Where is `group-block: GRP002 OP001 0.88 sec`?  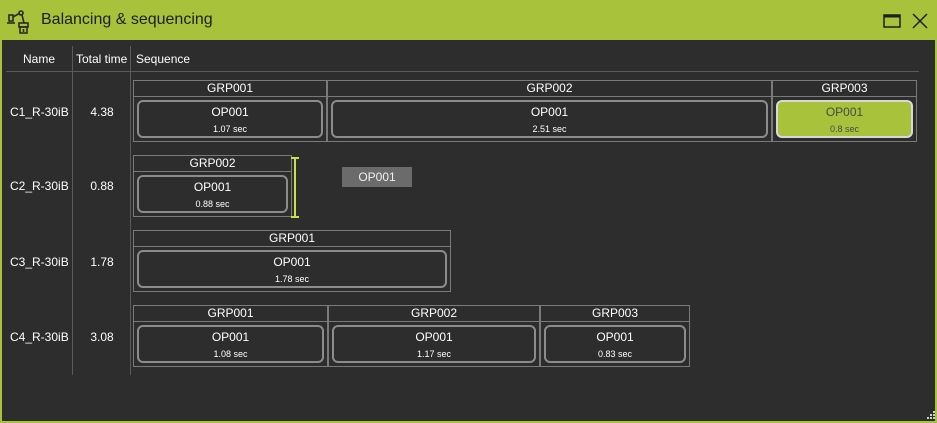 group-block: GRP002 OP001 0.88 sec is located at coordinates (212, 186).